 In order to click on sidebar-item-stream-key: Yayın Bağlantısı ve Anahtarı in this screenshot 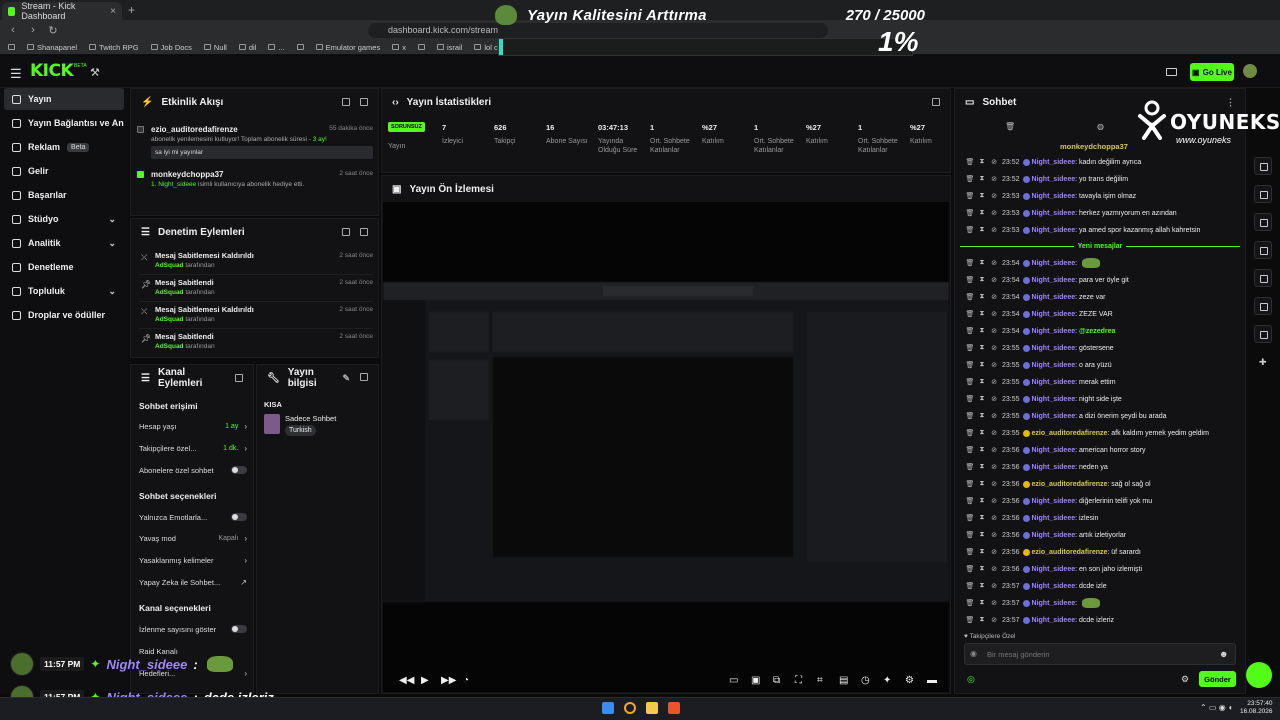, I will do `click(64, 123)`.